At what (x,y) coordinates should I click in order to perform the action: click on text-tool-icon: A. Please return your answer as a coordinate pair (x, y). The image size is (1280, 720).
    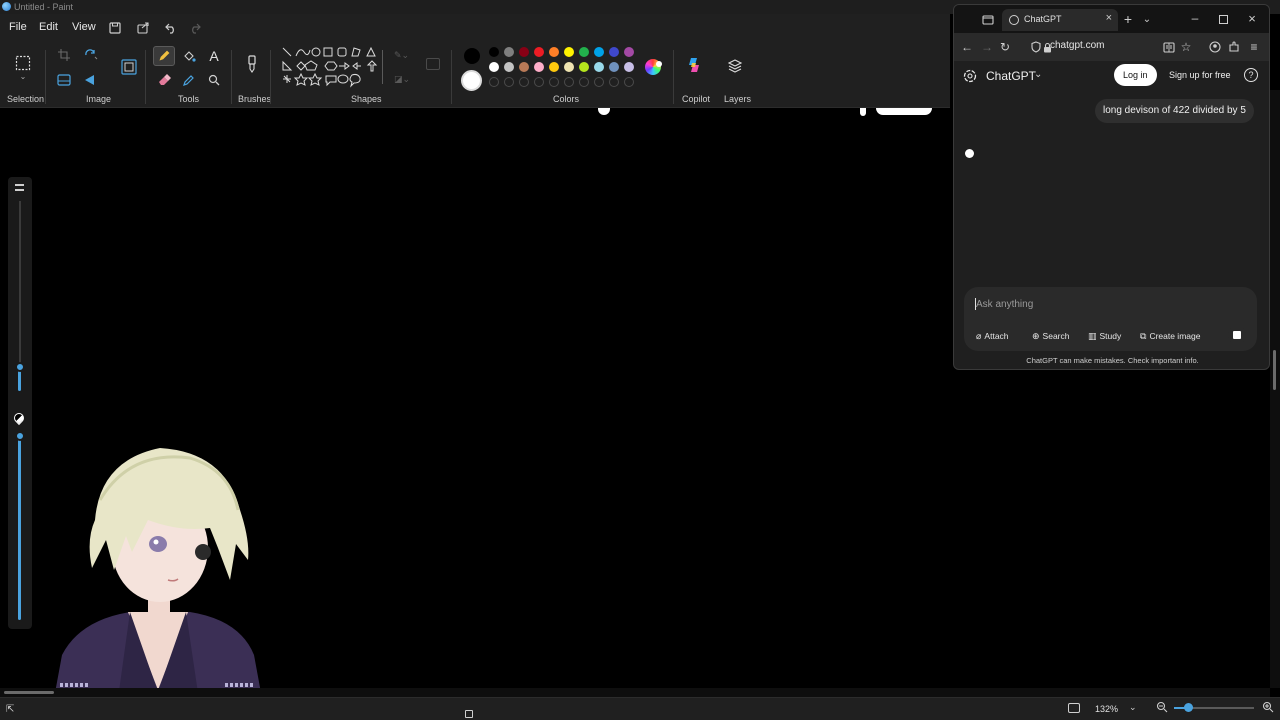
    Looking at the image, I should click on (214, 56).